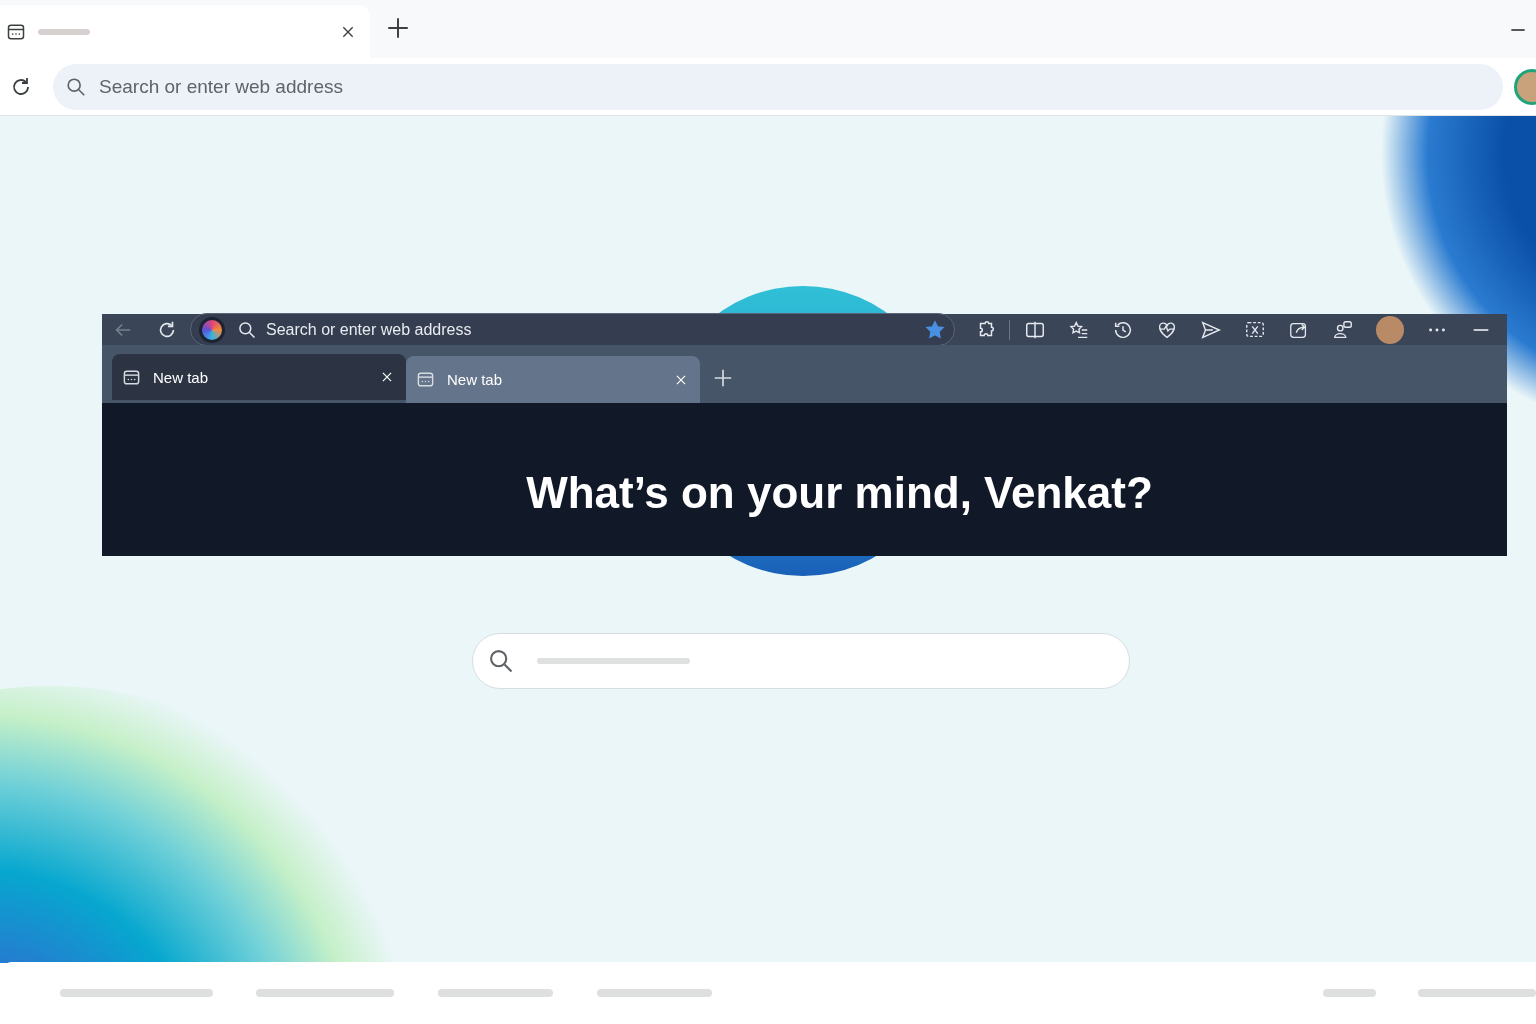 The height and width of the screenshot is (1024, 1536). What do you see at coordinates (387, 377) in the screenshot?
I see `close-icon` at bounding box center [387, 377].